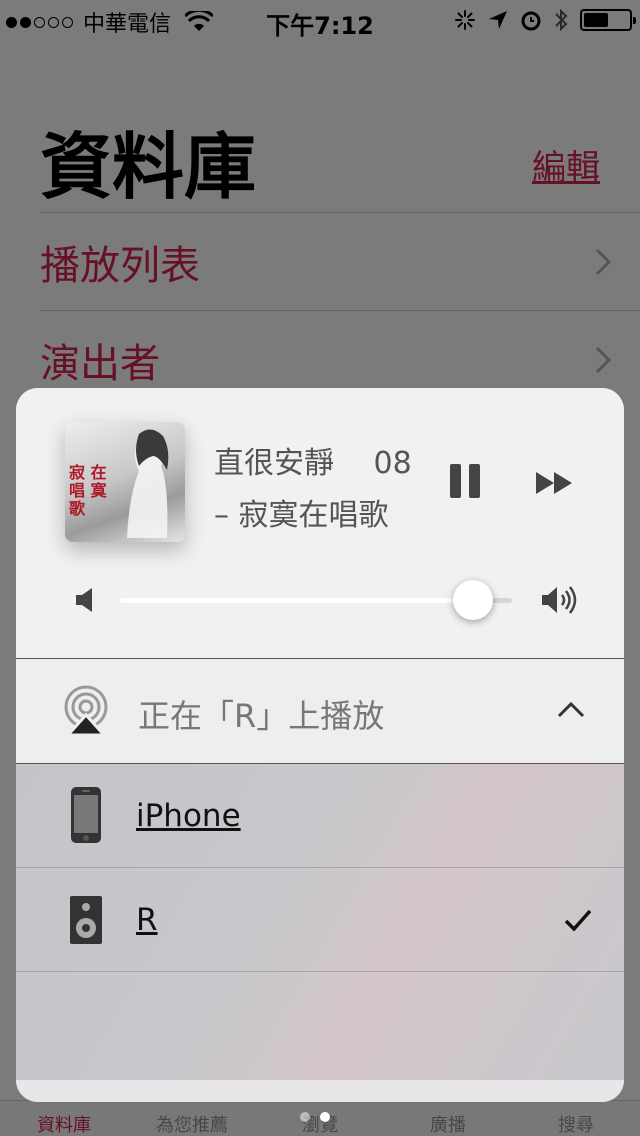  Describe the element at coordinates (320, 920) in the screenshot. I see `airplay-device-r: R` at that location.